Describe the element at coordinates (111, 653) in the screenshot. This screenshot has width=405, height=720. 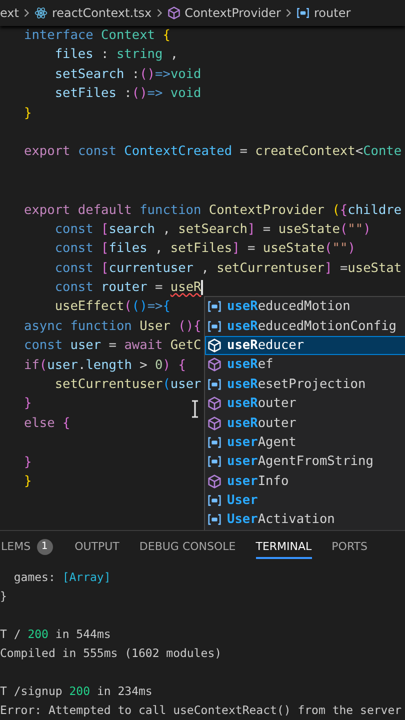
I see `terminal-line: Compiled in 555ms (1602 modules)` at that location.